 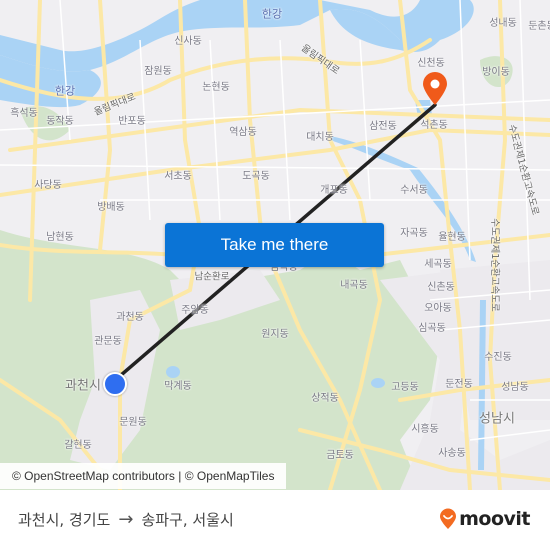 I want to click on moovit-wordmark: moovit, so click(x=494, y=519).